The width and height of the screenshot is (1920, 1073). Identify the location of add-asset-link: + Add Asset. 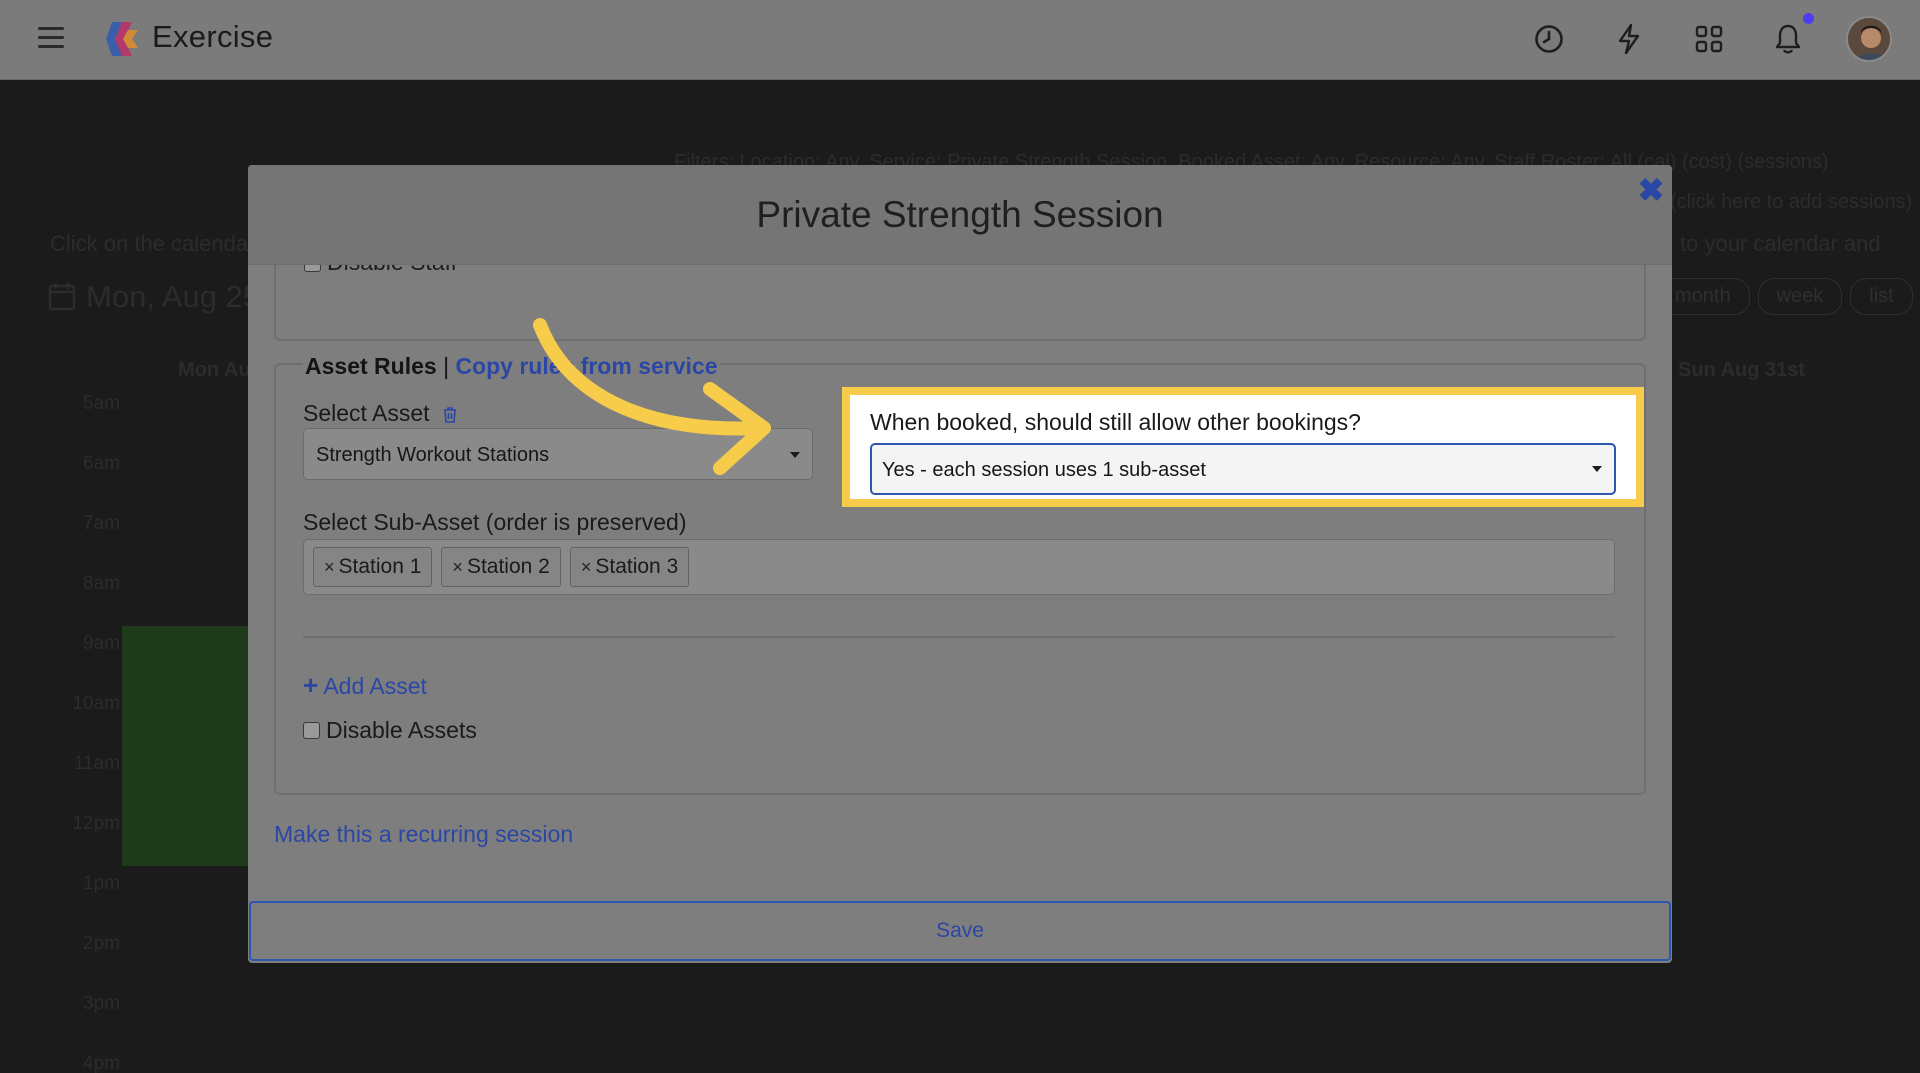
(365, 685).